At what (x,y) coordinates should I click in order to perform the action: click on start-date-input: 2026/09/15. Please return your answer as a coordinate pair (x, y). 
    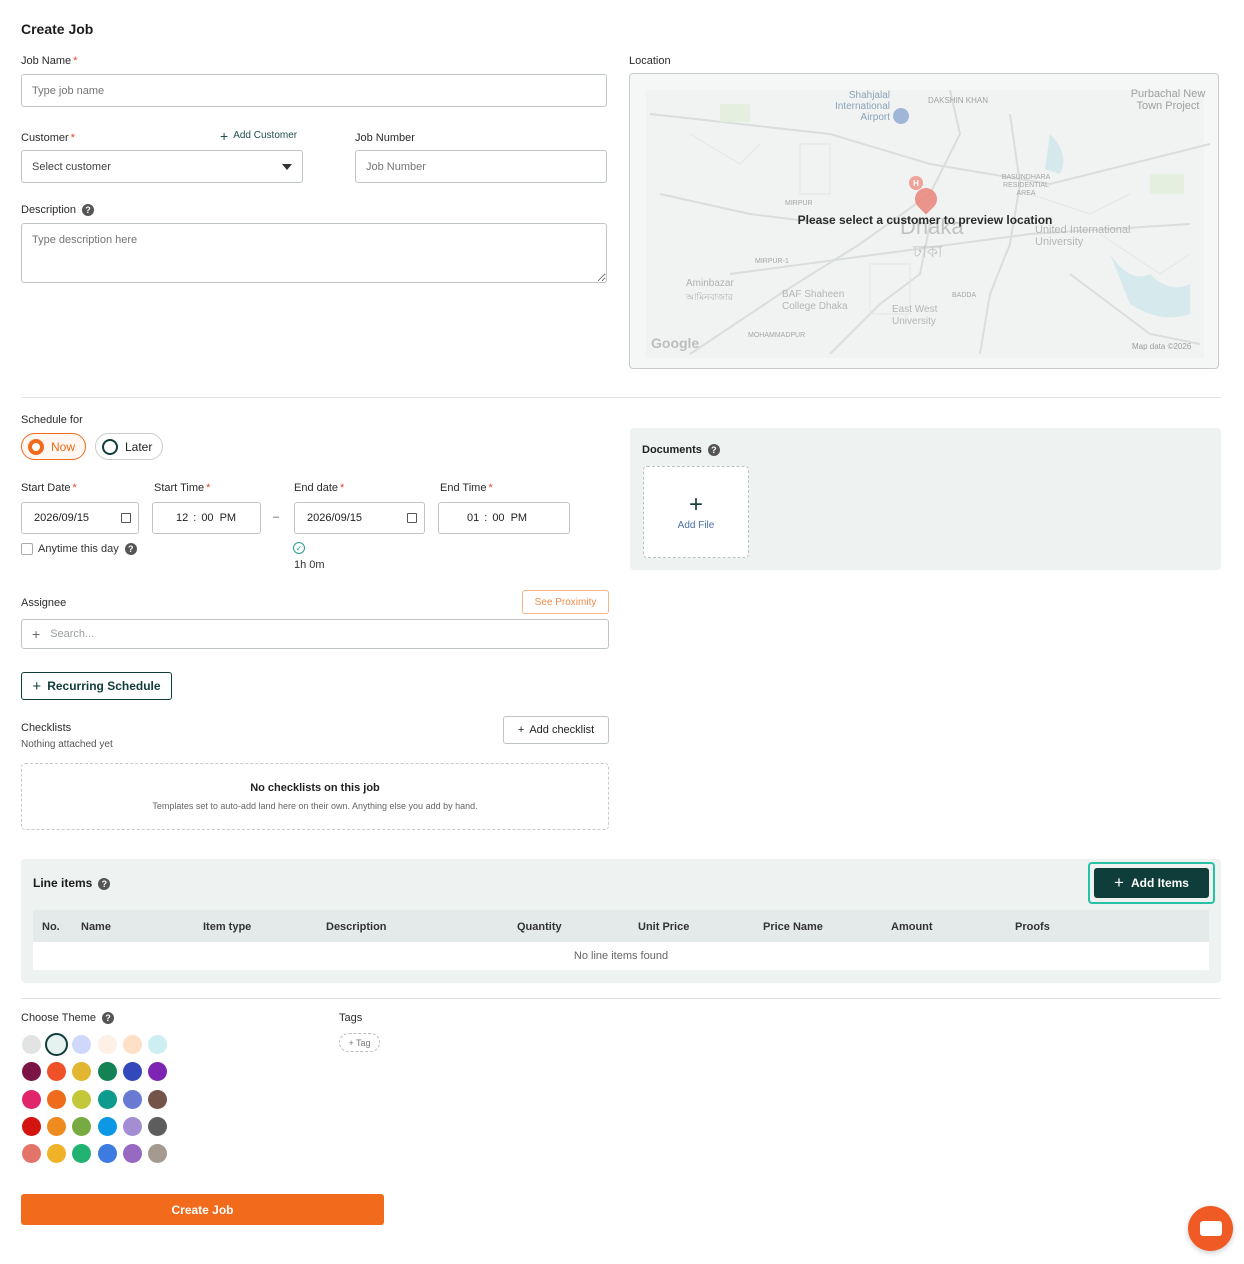
    Looking at the image, I should click on (80, 518).